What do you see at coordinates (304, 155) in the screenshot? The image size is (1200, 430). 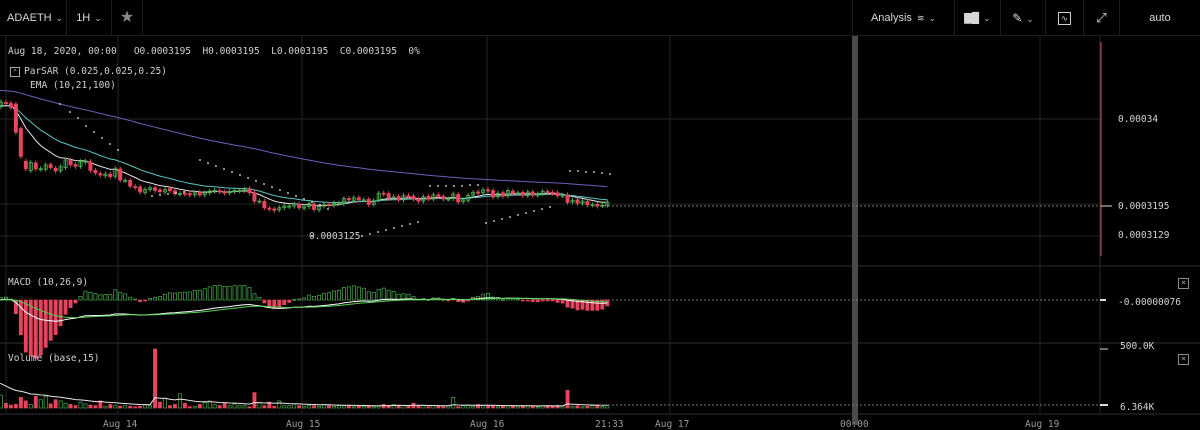 I see `ema-10-line` at bounding box center [304, 155].